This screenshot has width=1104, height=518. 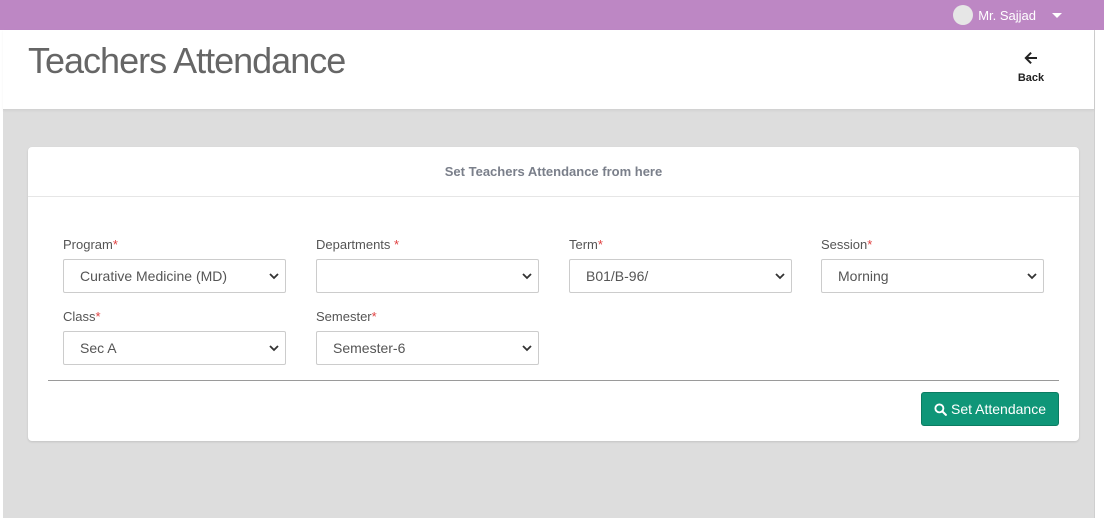 What do you see at coordinates (552, 15) in the screenshot?
I see `top-bar: Mr. Sajjad` at bounding box center [552, 15].